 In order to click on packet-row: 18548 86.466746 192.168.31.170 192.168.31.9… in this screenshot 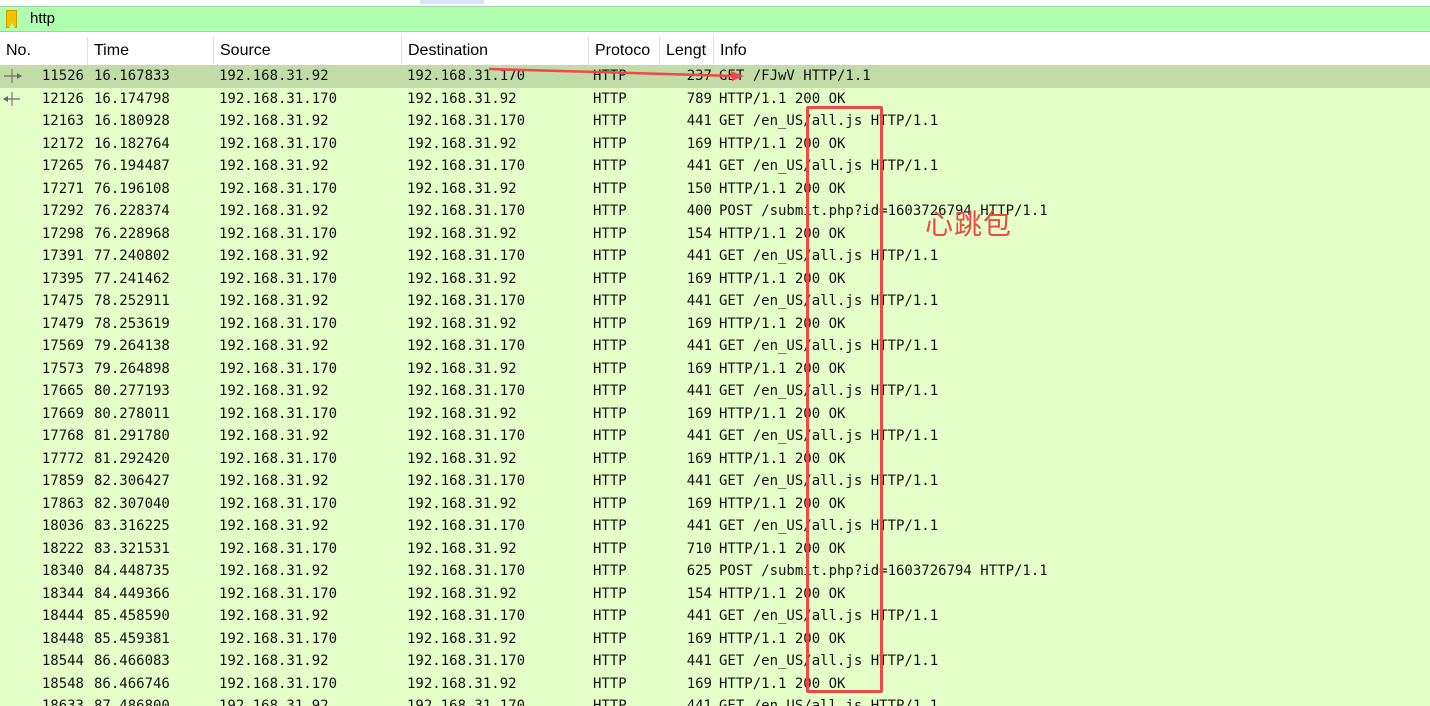, I will do `click(715, 683)`.